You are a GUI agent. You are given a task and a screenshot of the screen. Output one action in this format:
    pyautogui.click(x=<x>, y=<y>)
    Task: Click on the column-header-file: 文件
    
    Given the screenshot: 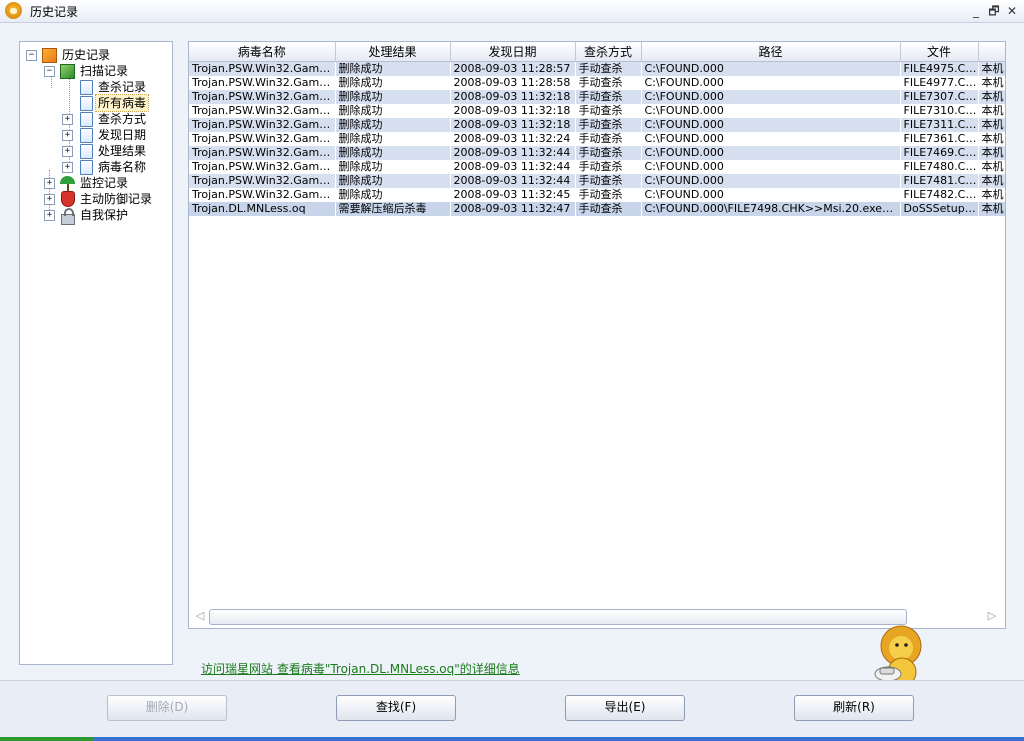 What is the action you would take?
    pyautogui.click(x=939, y=52)
    